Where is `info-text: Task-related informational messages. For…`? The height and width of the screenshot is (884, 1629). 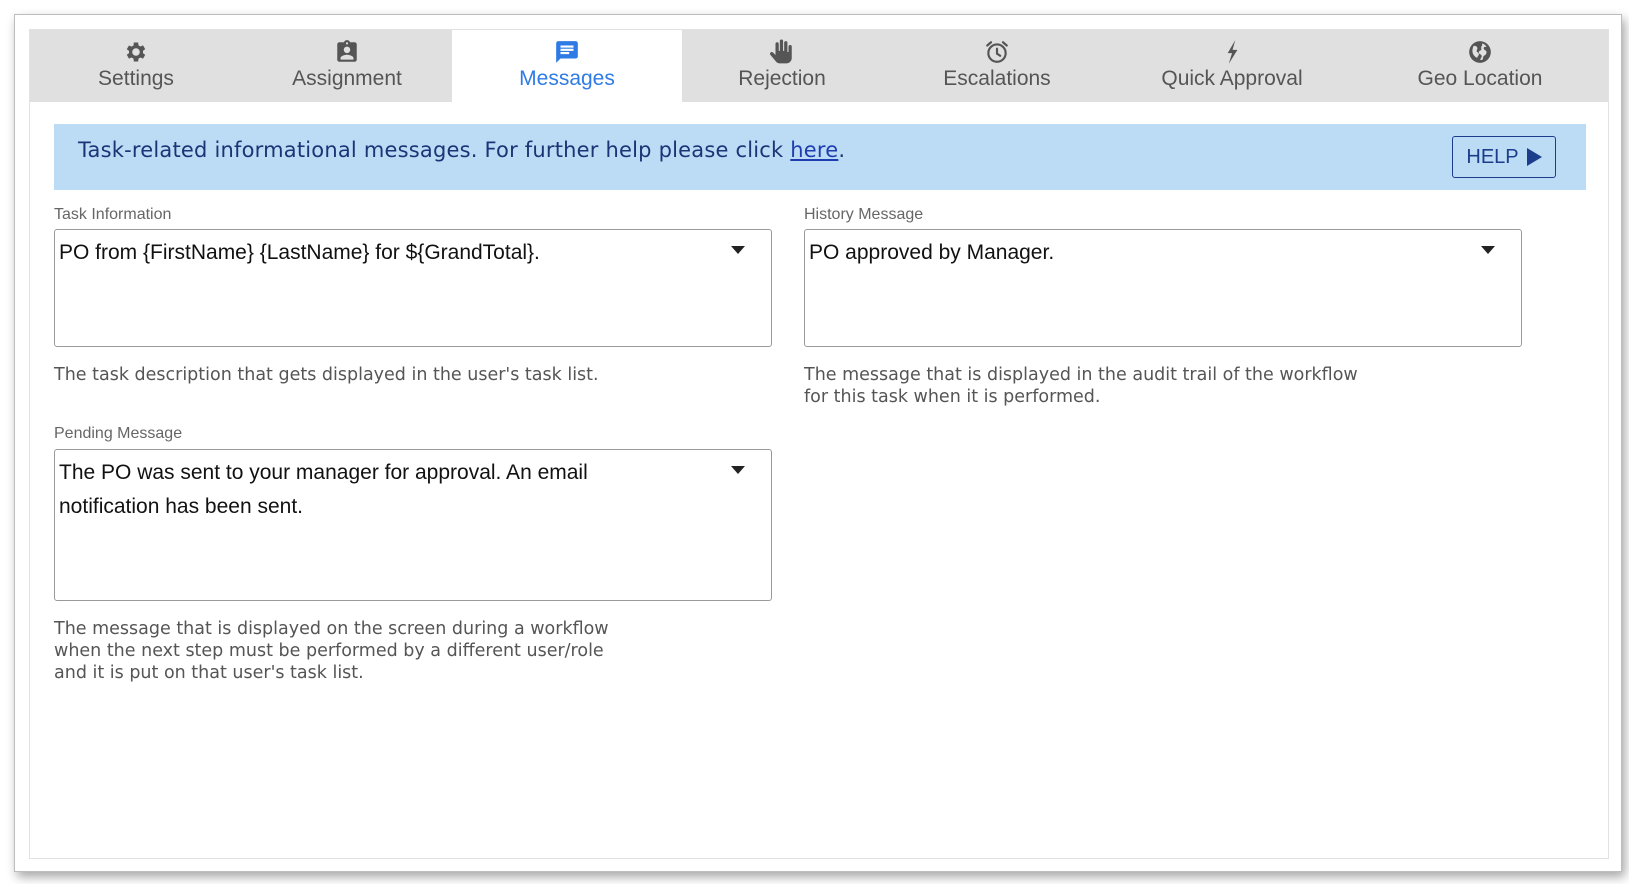
info-text: Task-related informational messages. For… is located at coordinates (461, 150).